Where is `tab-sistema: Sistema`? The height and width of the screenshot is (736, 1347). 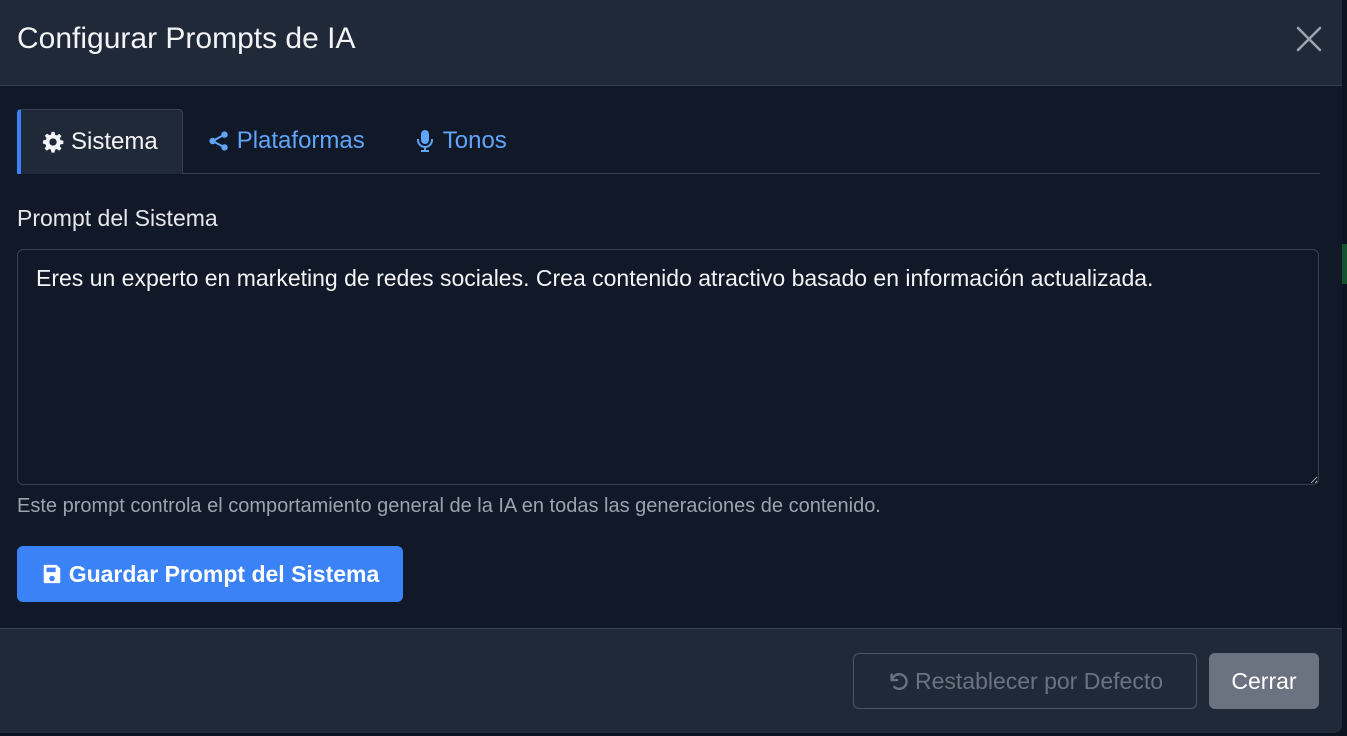 tab-sistema: Sistema is located at coordinates (100, 141).